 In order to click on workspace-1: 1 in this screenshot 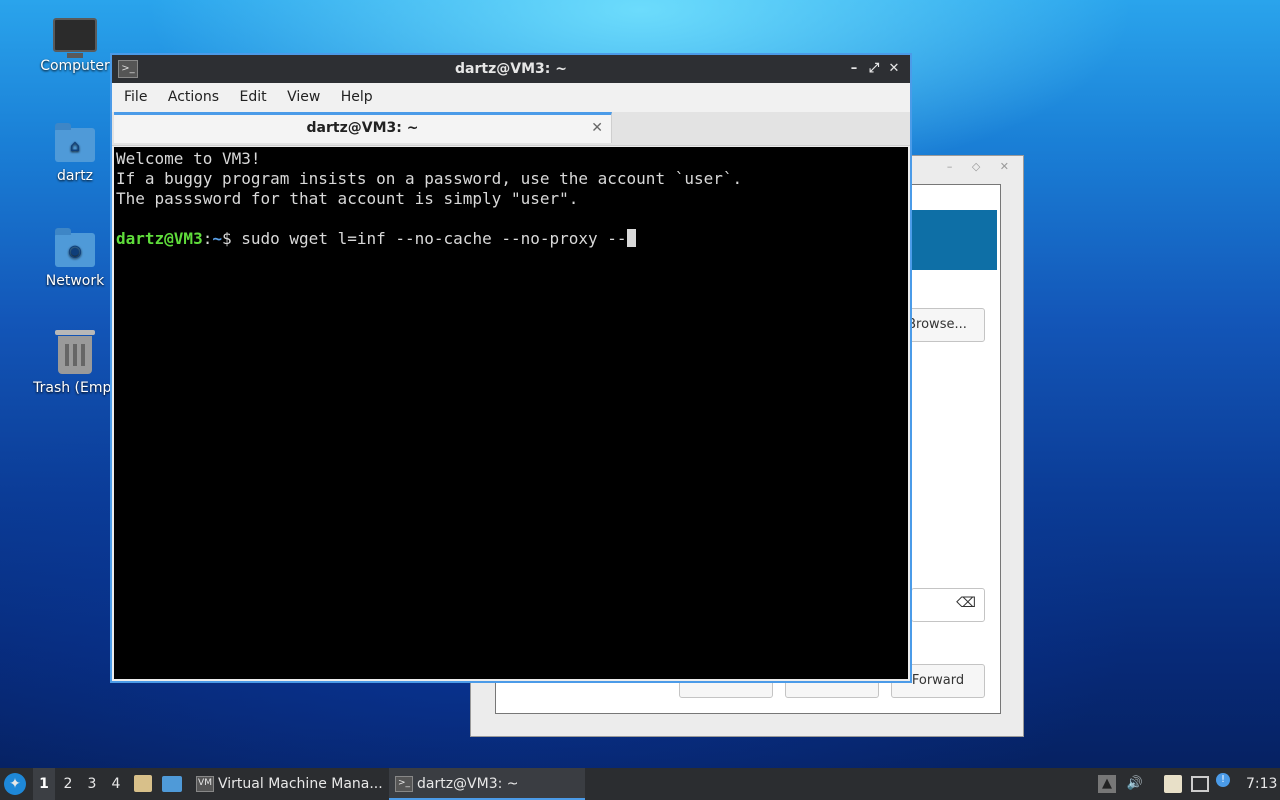, I will do `click(44, 784)`.